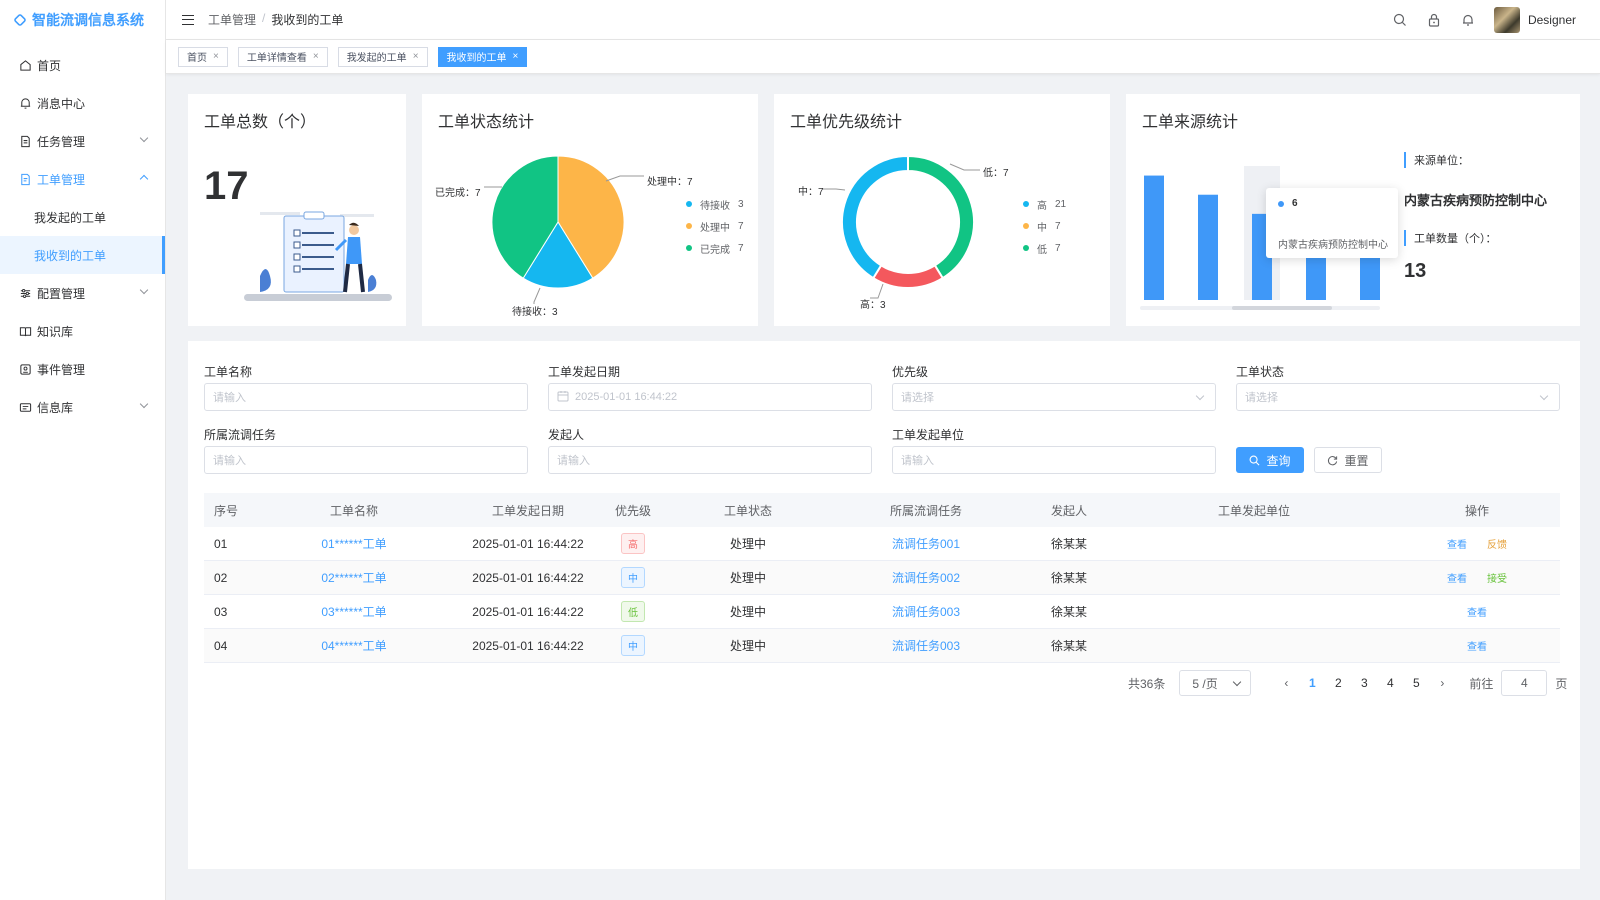  Describe the element at coordinates (25, 293) in the screenshot. I see `sliders-icon` at that location.